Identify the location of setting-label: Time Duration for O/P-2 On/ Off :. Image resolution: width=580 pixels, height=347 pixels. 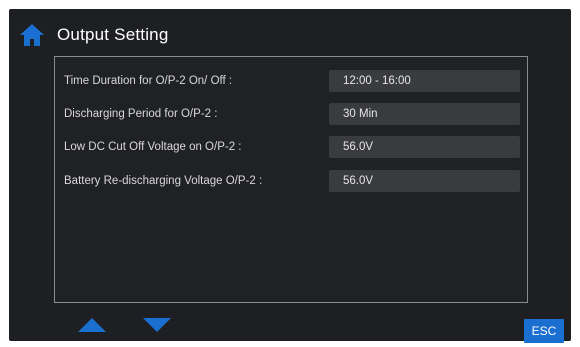
(148, 81).